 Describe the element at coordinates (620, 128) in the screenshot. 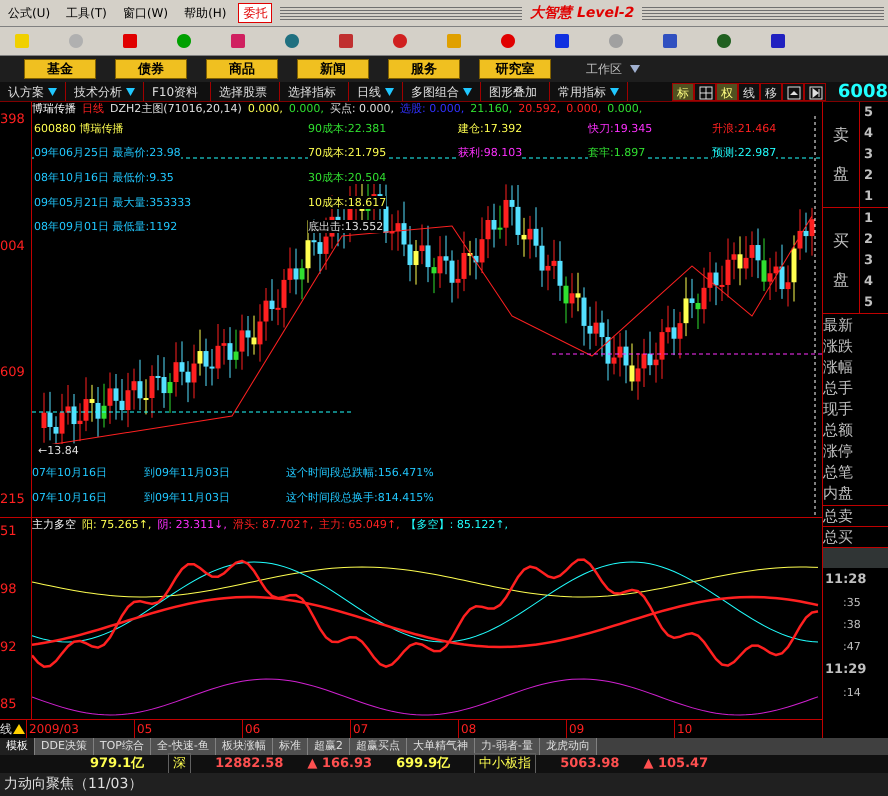

I see `chart-annotation: 快刀:19.345` at that location.